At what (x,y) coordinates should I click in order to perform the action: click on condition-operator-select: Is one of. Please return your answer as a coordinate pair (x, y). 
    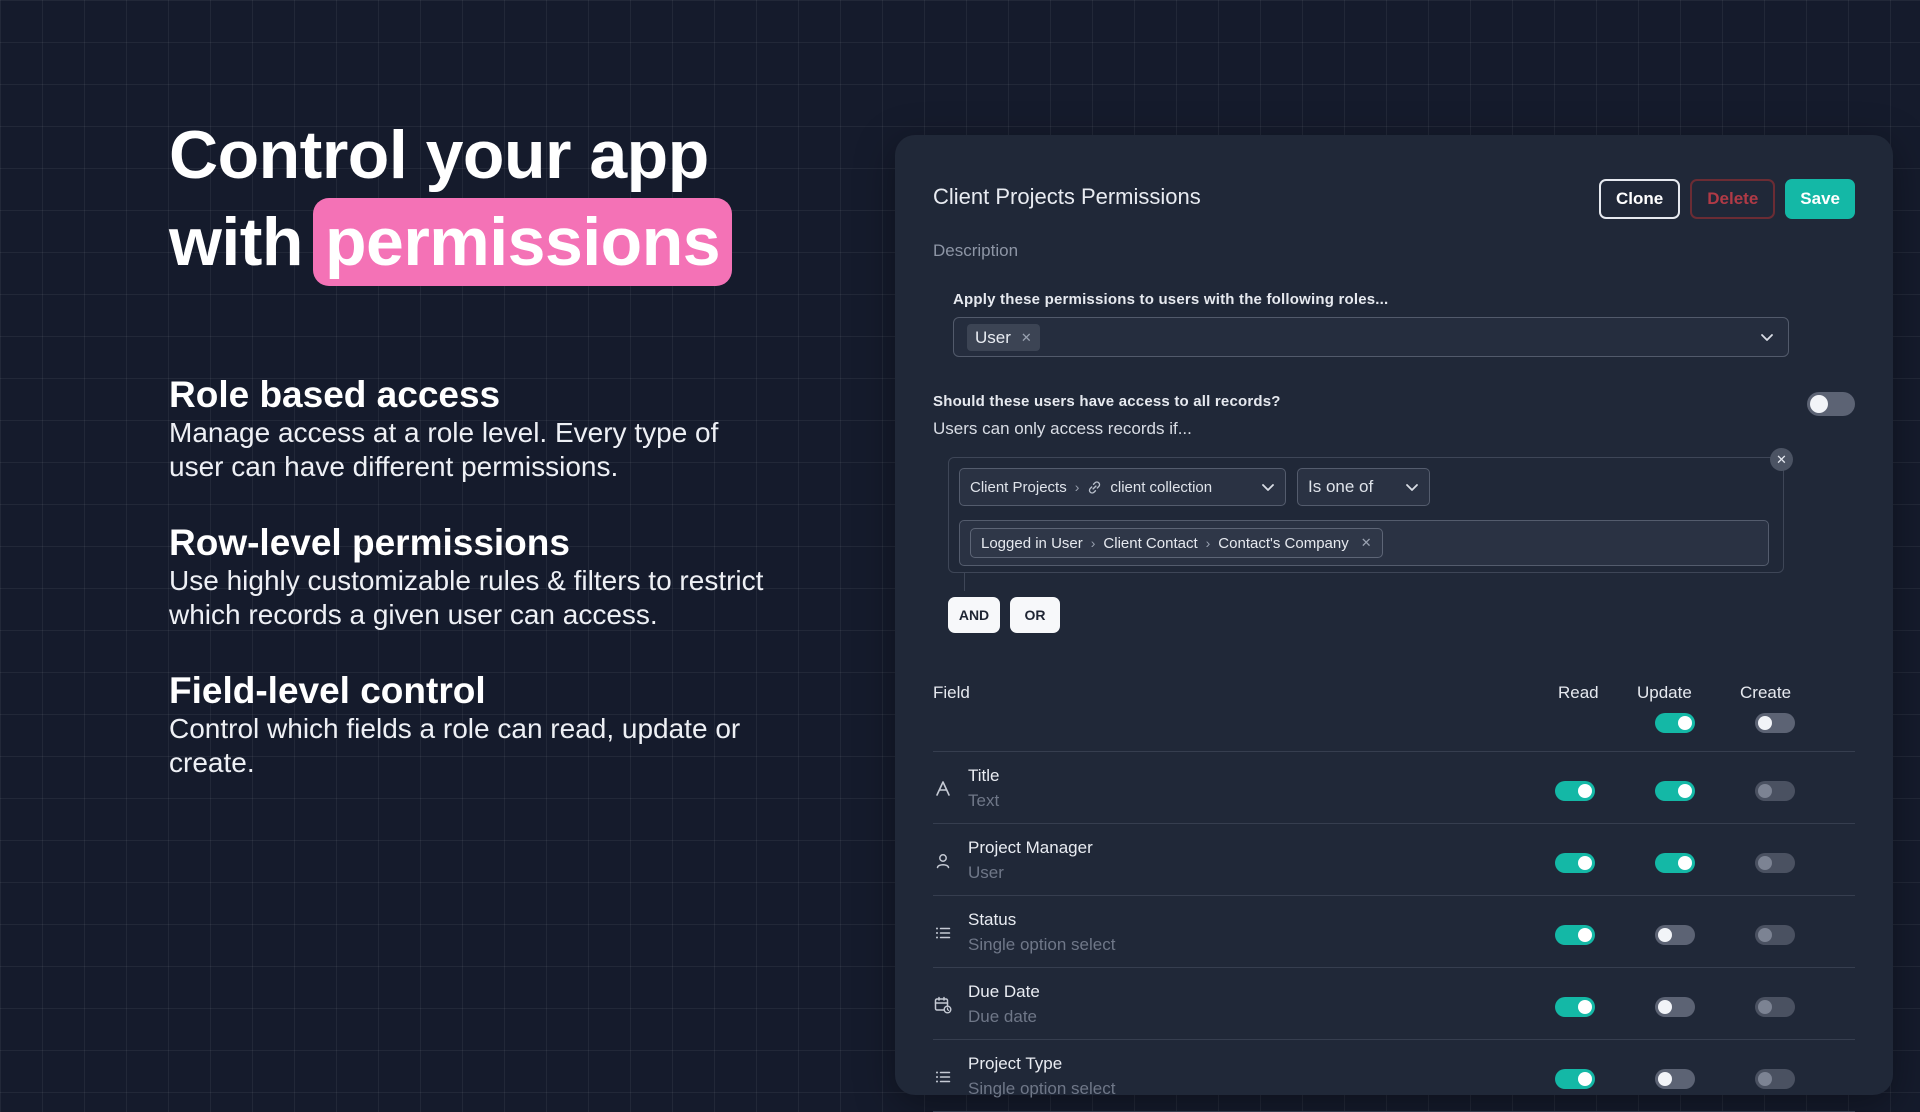
    Looking at the image, I should click on (1363, 487).